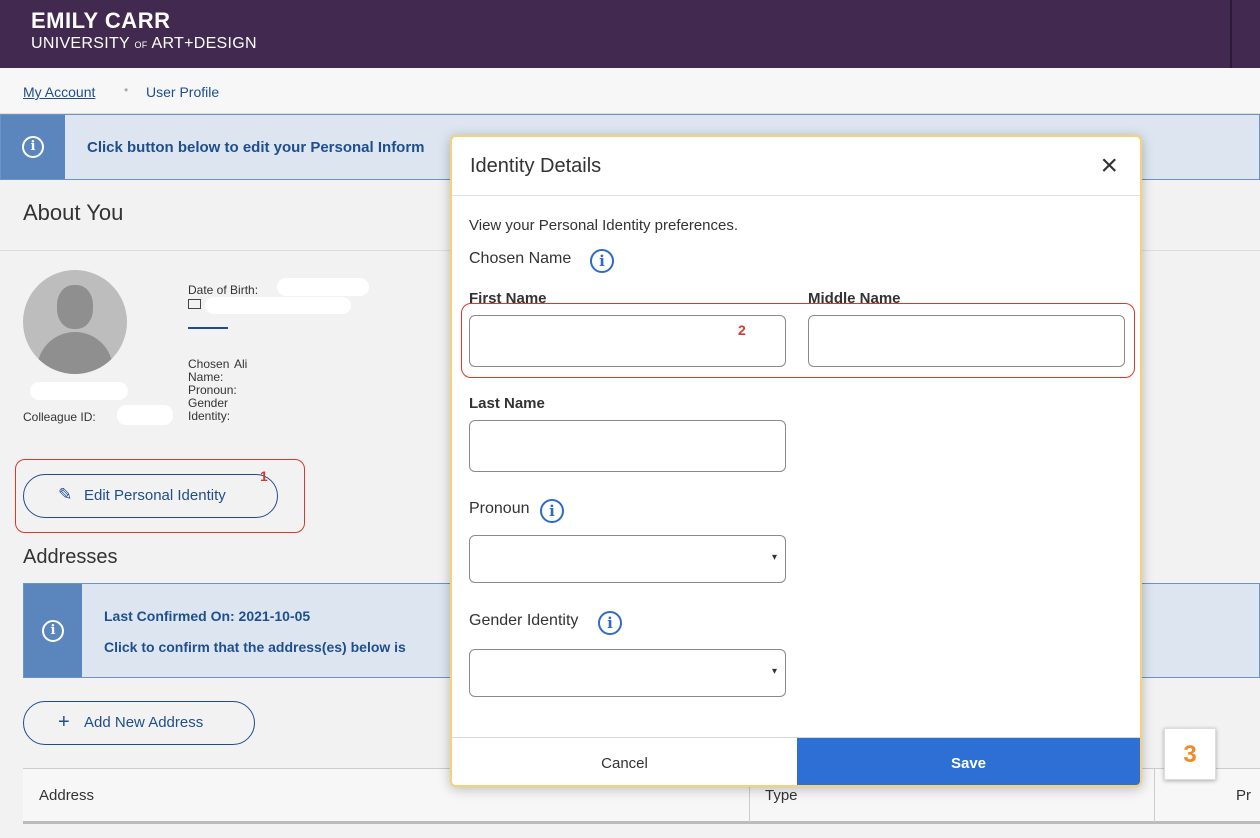 This screenshot has height=838, width=1260. What do you see at coordinates (207, 616) in the screenshot?
I see `address-banner-title: Last Confirmed On: 2021-10-05` at bounding box center [207, 616].